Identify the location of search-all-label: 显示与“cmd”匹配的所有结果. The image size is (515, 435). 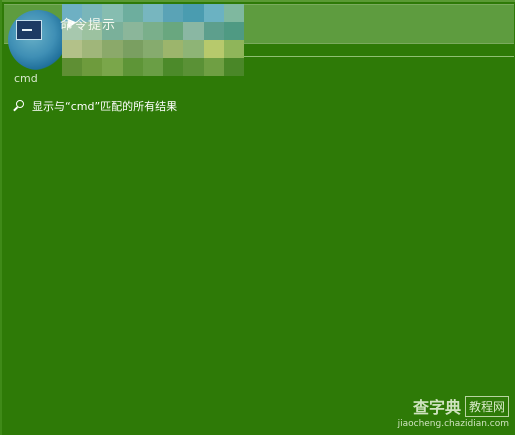
(104, 106).